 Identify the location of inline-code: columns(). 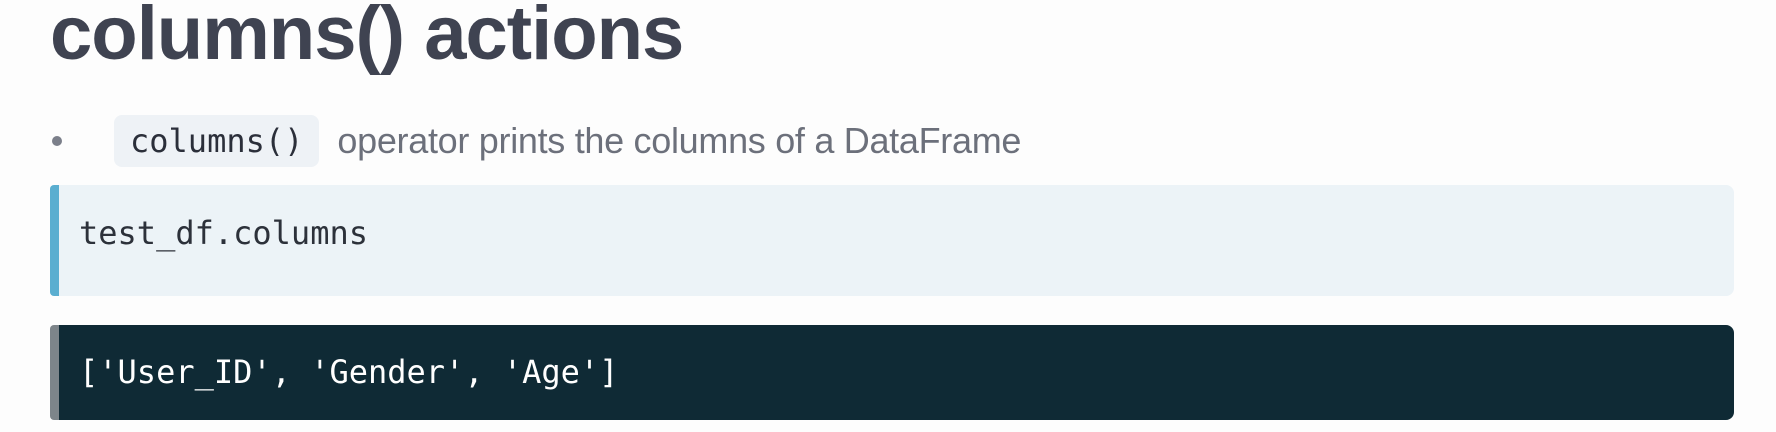
(217, 141).